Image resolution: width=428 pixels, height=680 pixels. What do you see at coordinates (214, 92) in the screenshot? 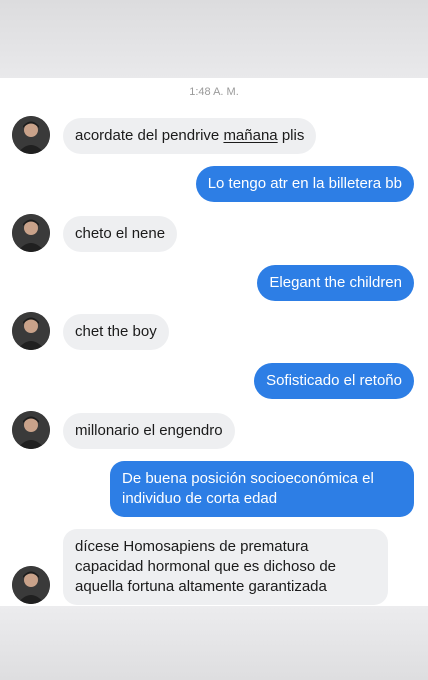
I see `message-timestamp: 1:48 A. M.` at bounding box center [214, 92].